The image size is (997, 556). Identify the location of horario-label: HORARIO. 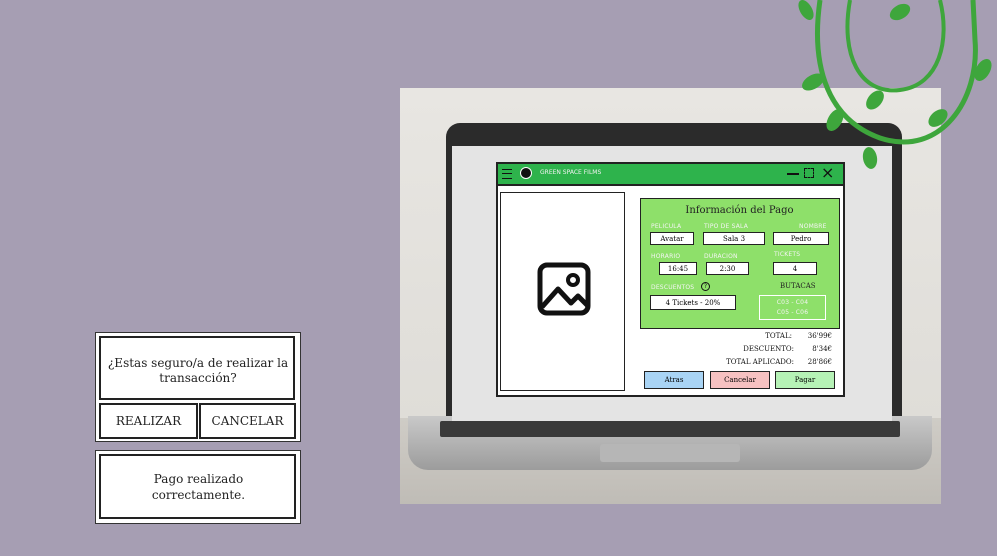
(666, 256).